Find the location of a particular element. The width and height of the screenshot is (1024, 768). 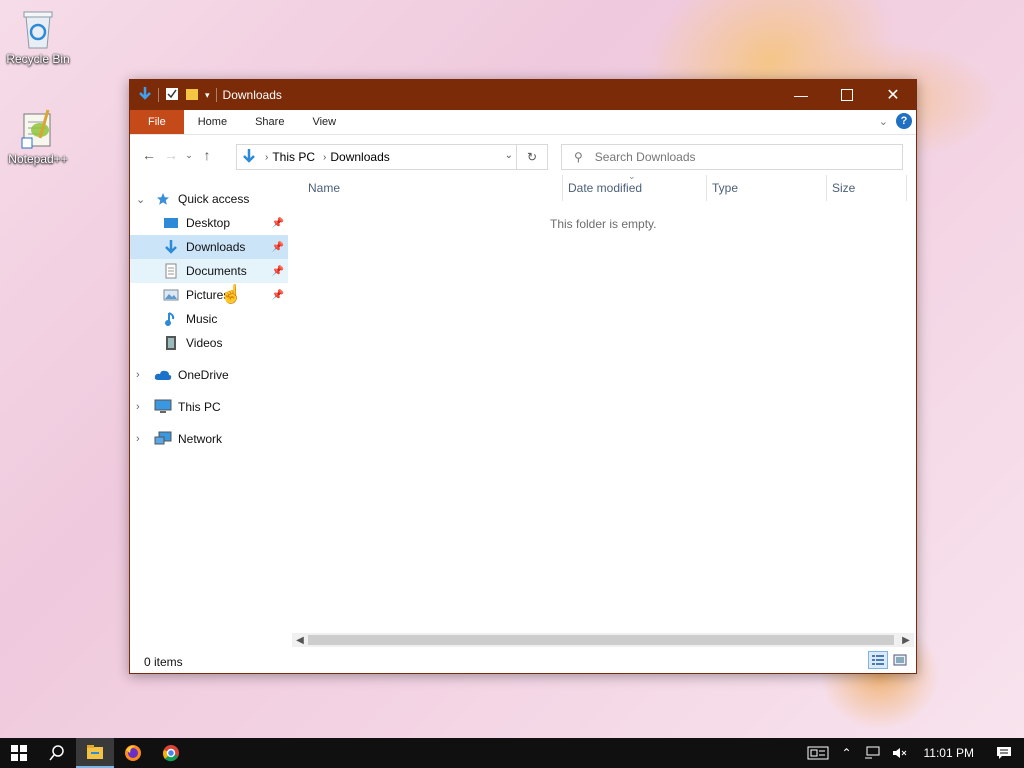

nav-videos: Videos is located at coordinates (209, 343).